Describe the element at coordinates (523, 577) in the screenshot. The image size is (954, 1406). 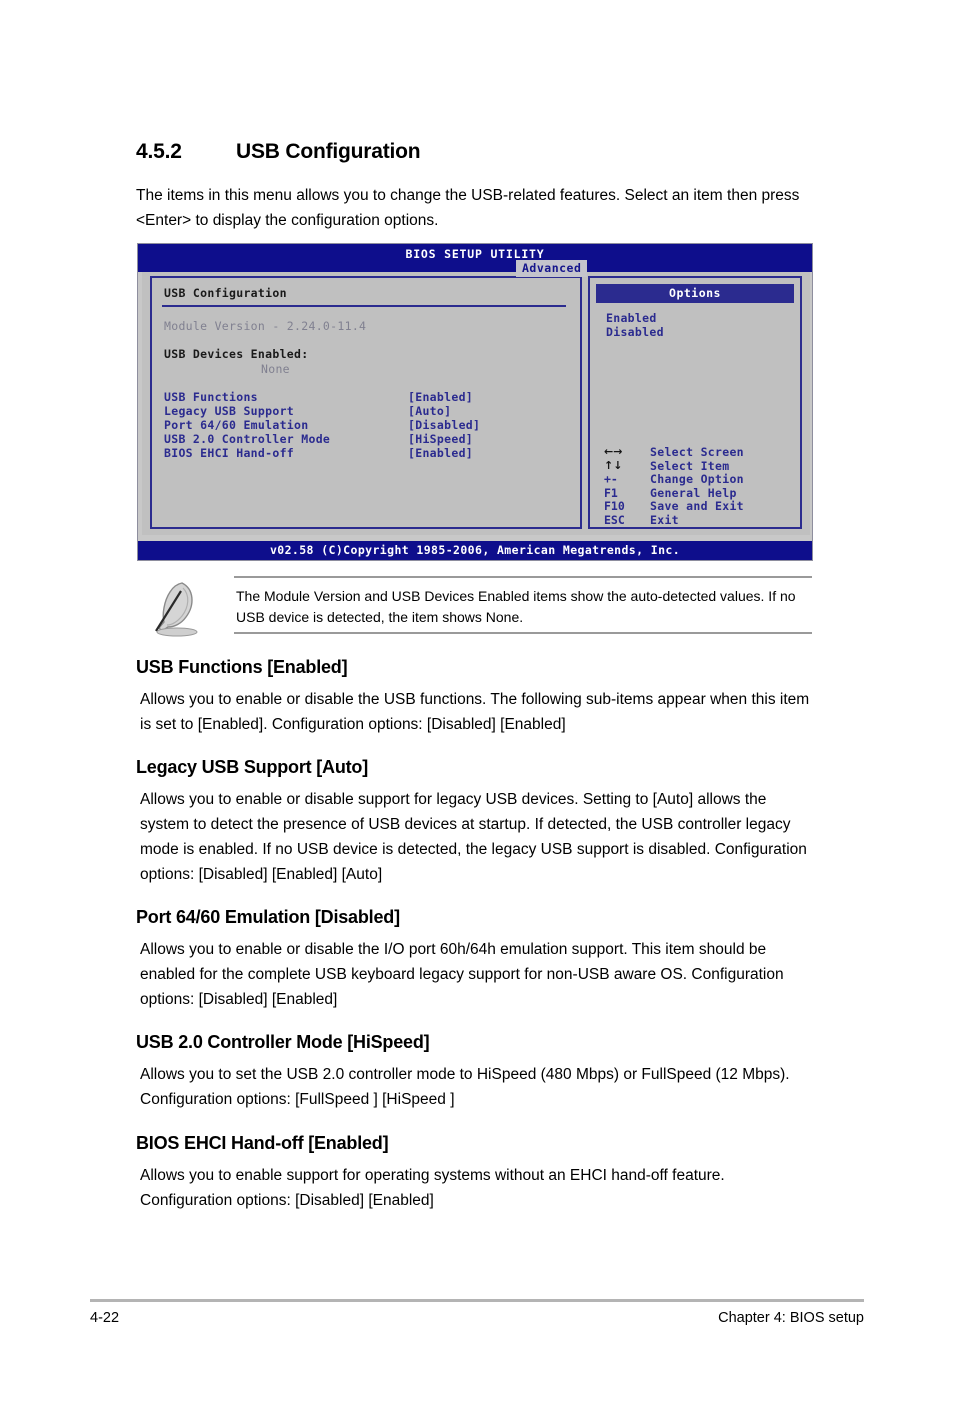
I see `note-divider-top` at that location.